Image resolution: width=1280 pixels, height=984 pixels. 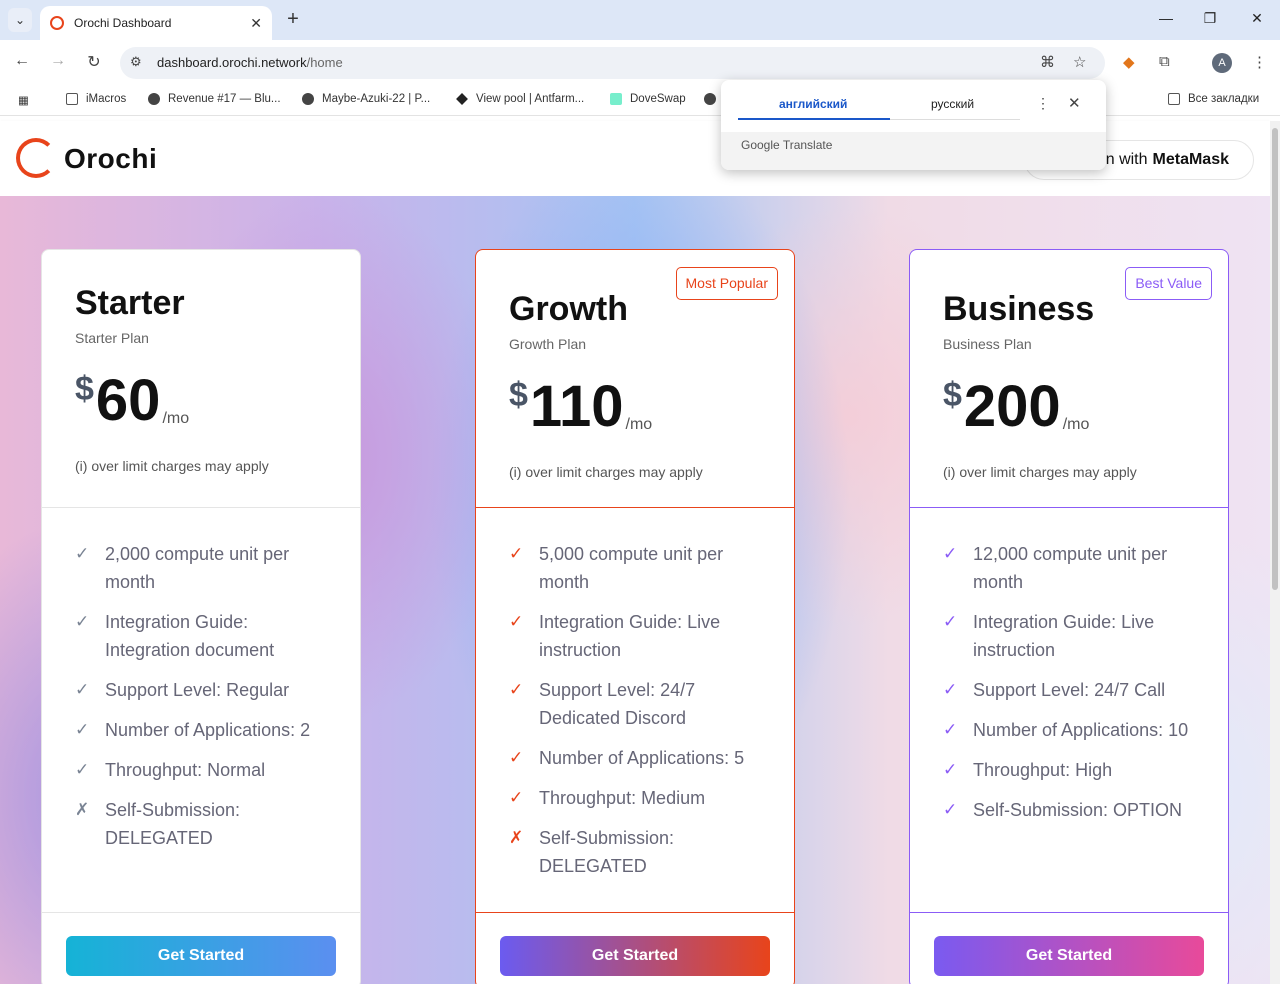 What do you see at coordinates (648, 99) in the screenshot?
I see `bookmark-doveswap: DoveSwap` at bounding box center [648, 99].